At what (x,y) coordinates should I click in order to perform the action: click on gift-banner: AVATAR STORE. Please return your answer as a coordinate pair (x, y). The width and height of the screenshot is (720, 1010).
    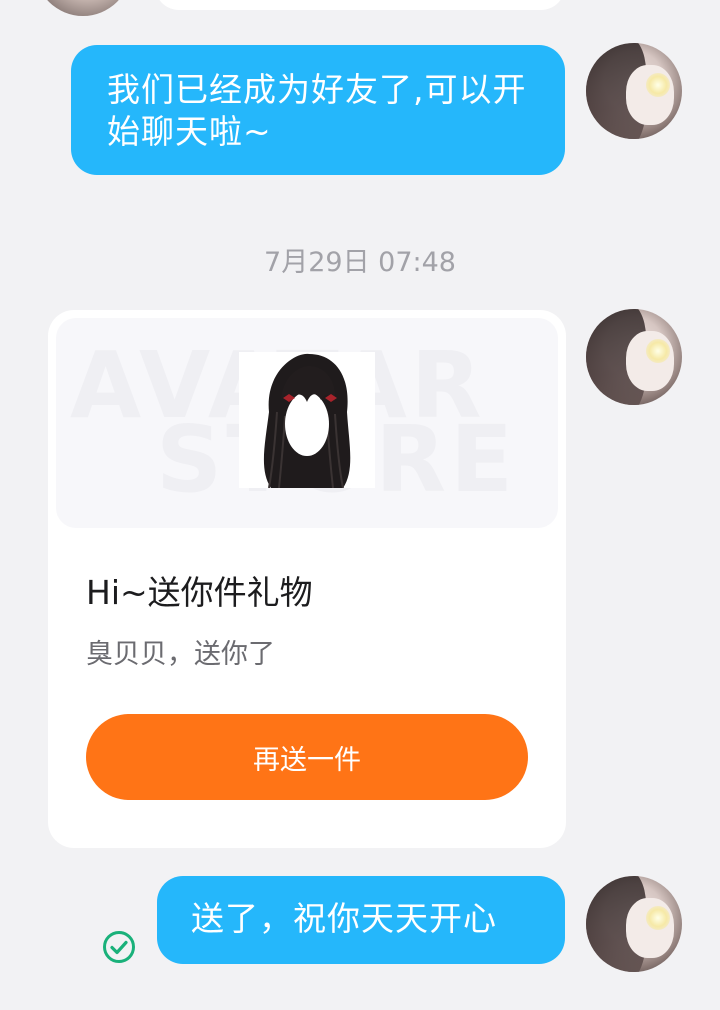
    Looking at the image, I should click on (307, 423).